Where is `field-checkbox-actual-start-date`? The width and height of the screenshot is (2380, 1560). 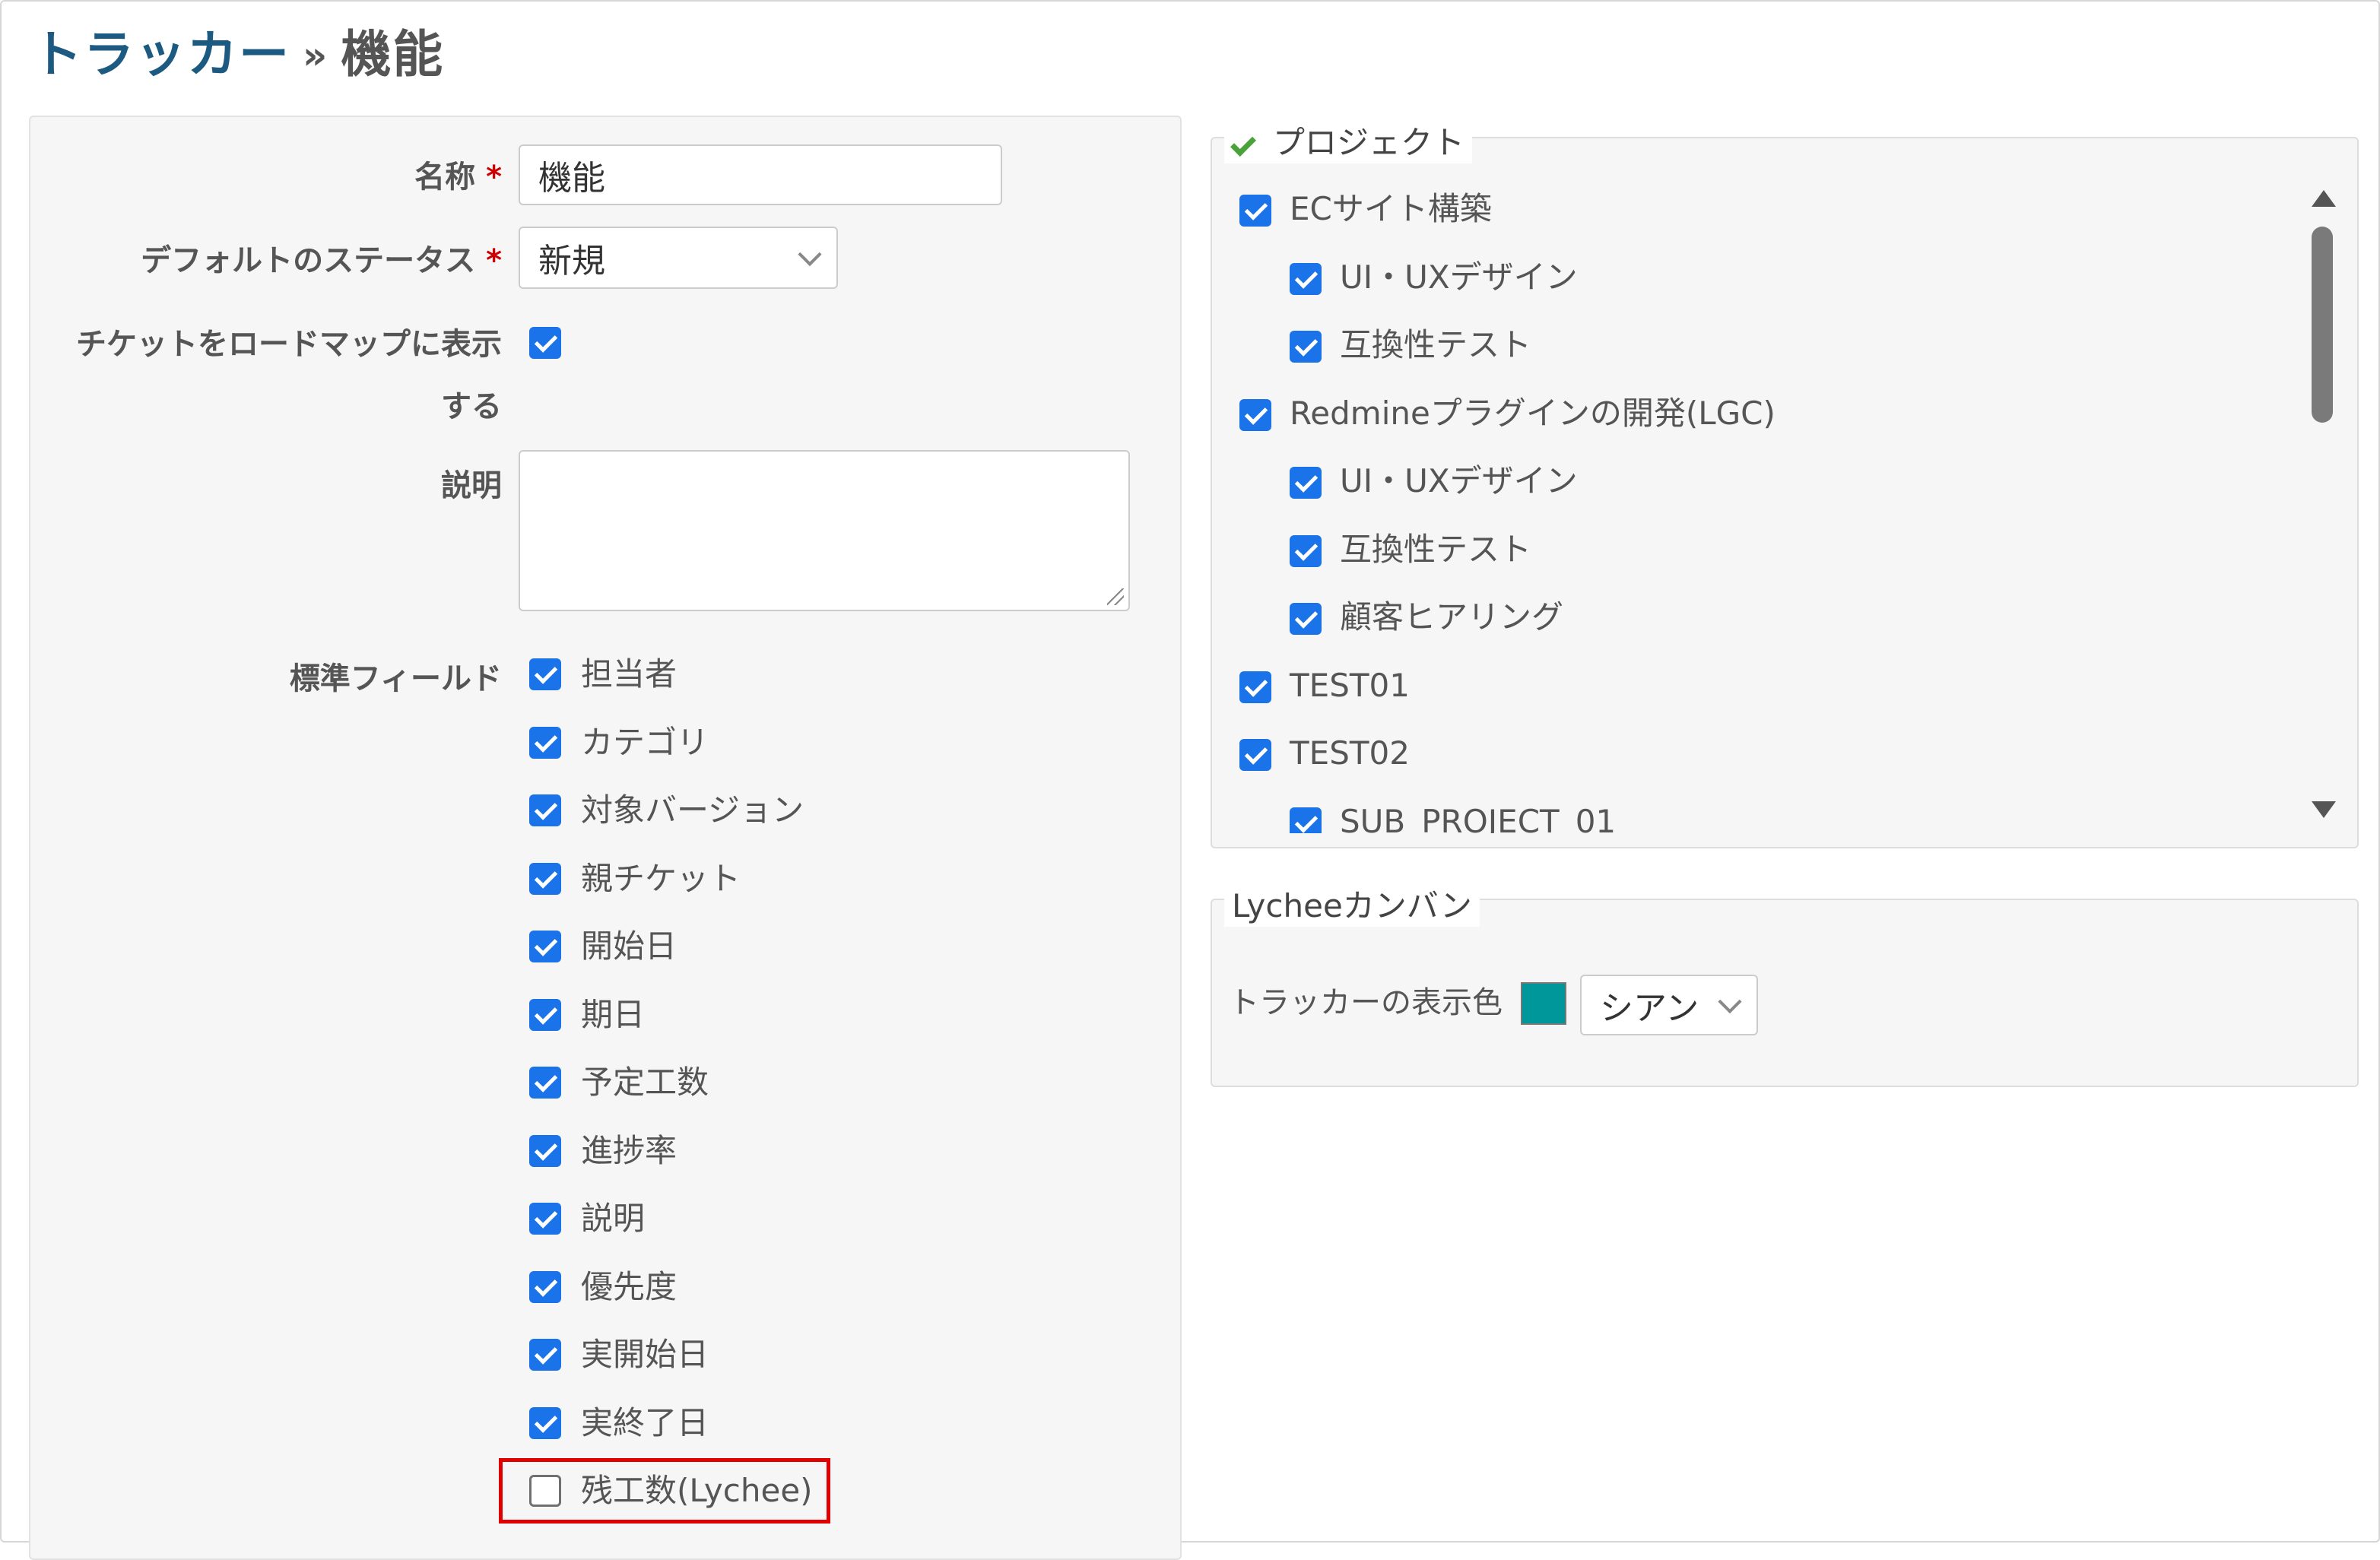
field-checkbox-actual-start-date is located at coordinates (545, 1355).